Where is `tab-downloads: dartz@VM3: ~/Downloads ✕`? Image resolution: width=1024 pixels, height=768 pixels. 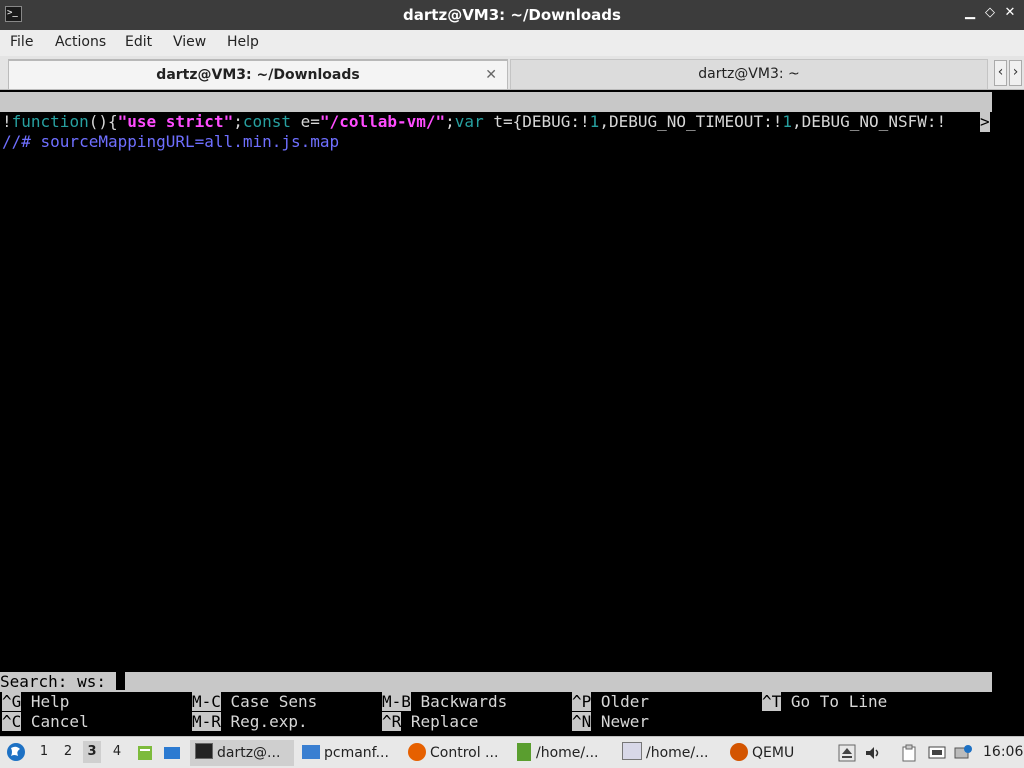
tab-downloads: dartz@VM3: ~/Downloads ✕ is located at coordinates (258, 74).